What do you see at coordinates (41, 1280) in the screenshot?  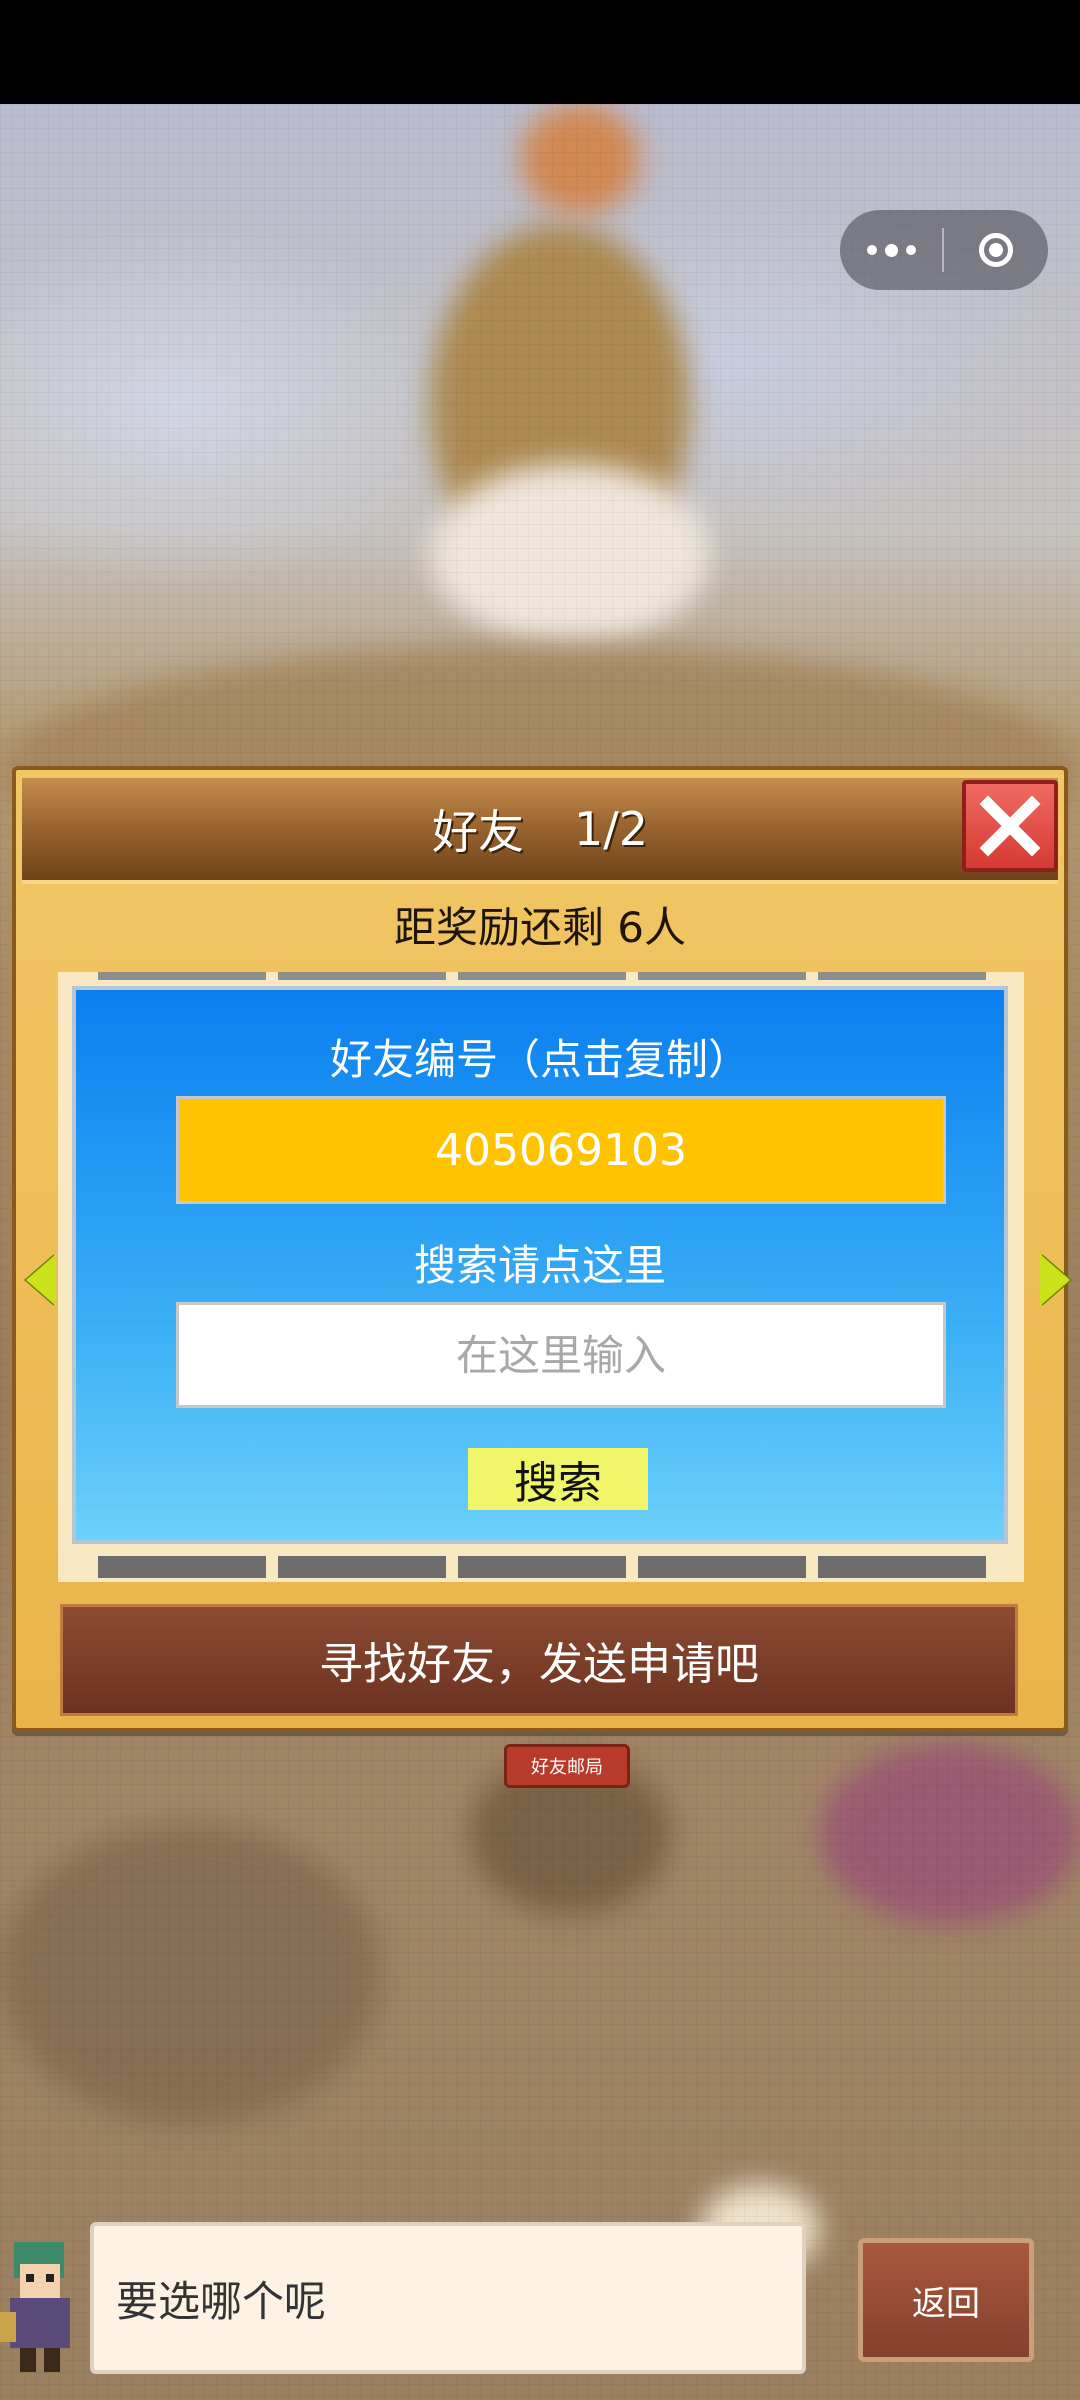 I see `arrow-left-icon` at bounding box center [41, 1280].